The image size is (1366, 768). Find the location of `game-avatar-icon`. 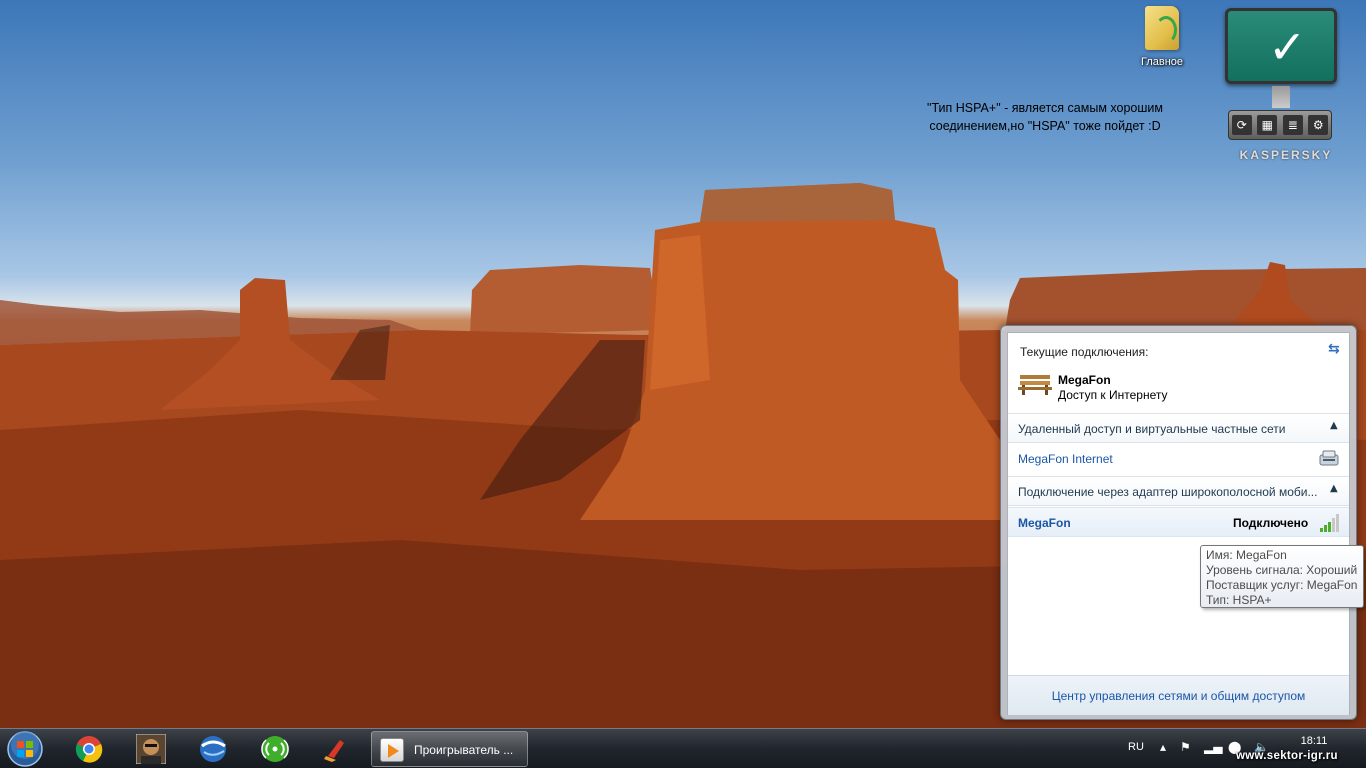

game-avatar-icon is located at coordinates (151, 749).